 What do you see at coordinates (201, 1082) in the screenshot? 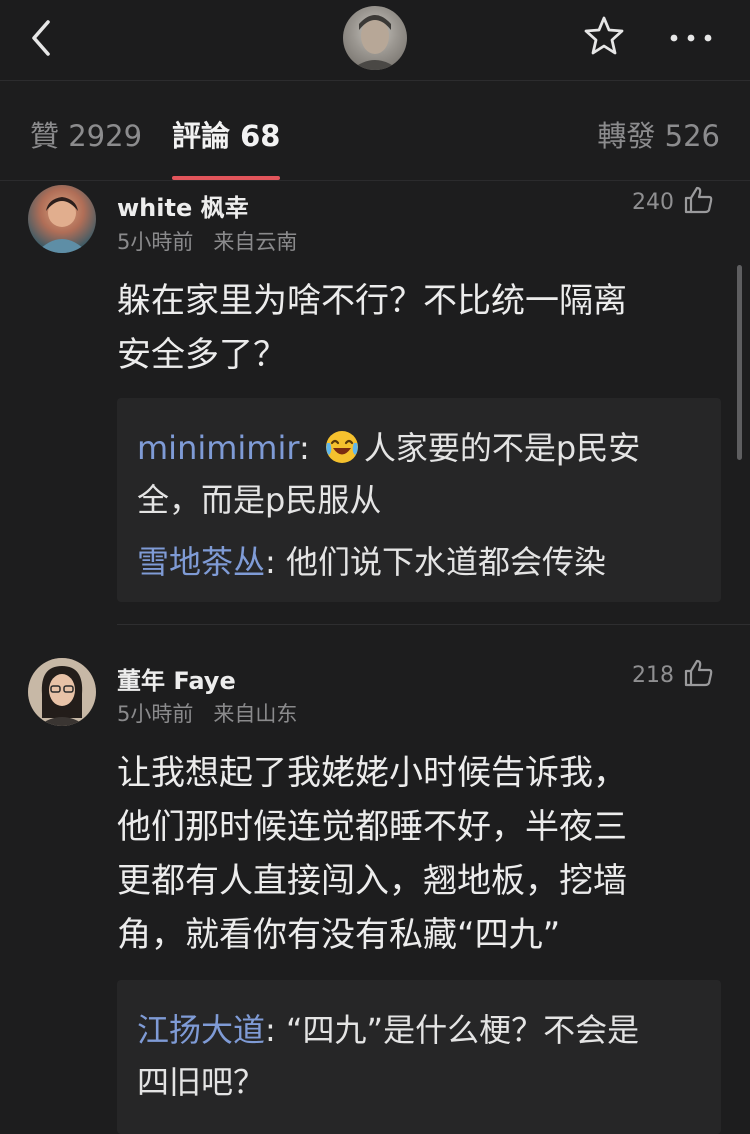
I see `reply-text: 四旧吧？` at bounding box center [201, 1082].